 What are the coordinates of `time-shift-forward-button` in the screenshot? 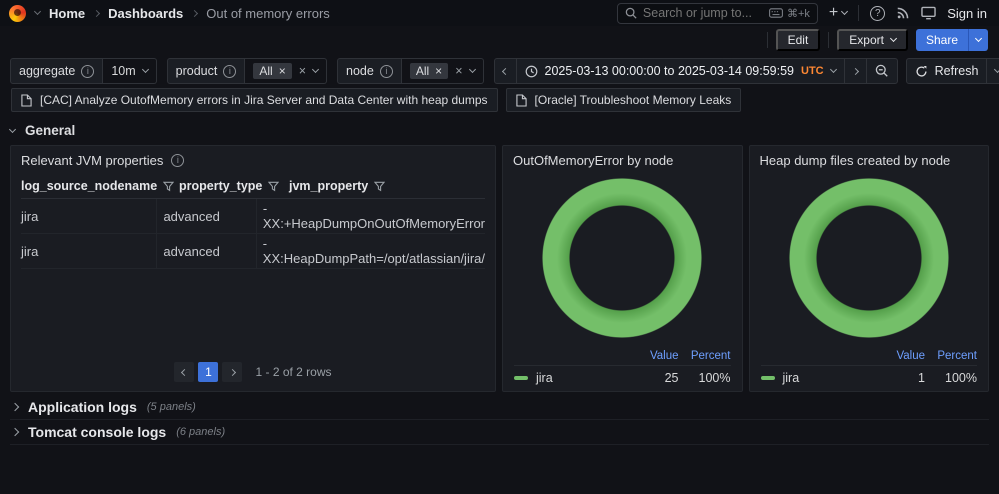 It's located at (855, 71).